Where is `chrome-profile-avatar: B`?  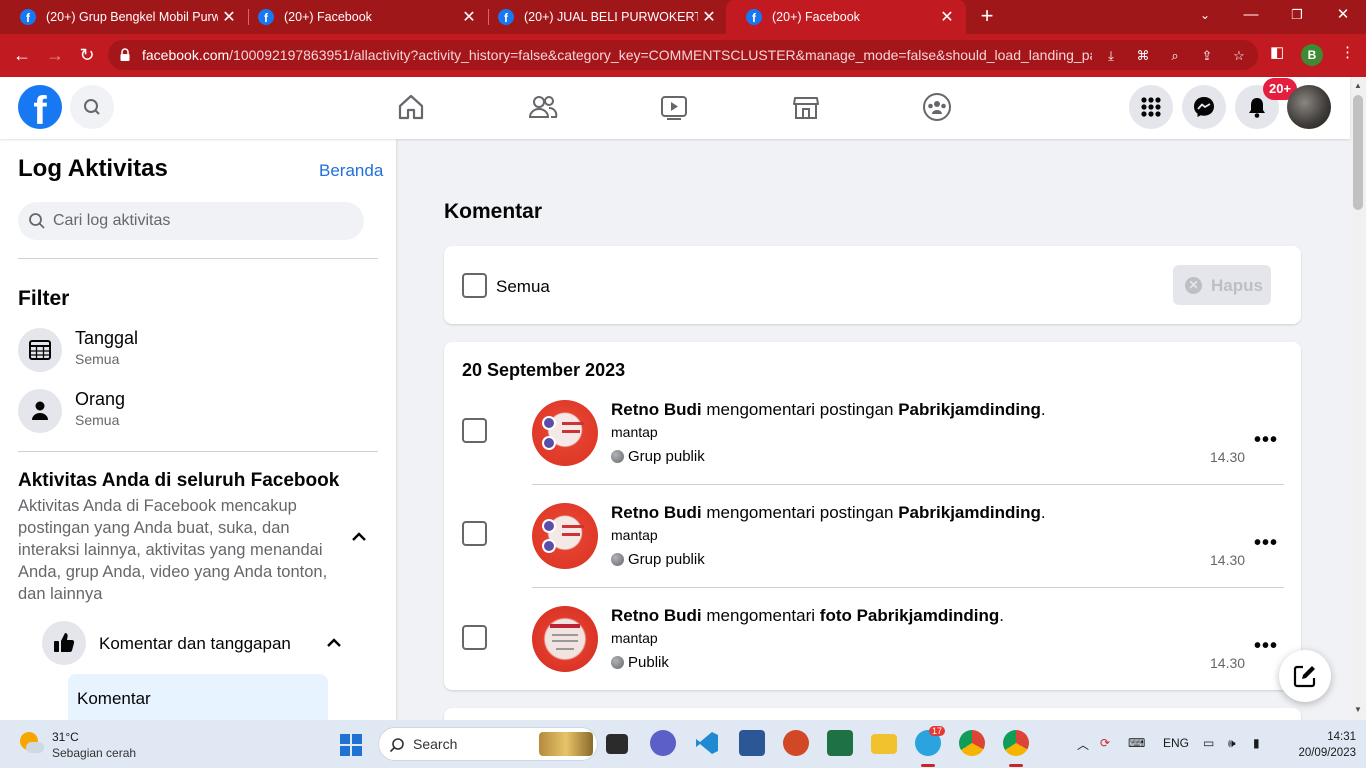 chrome-profile-avatar: B is located at coordinates (1312, 55).